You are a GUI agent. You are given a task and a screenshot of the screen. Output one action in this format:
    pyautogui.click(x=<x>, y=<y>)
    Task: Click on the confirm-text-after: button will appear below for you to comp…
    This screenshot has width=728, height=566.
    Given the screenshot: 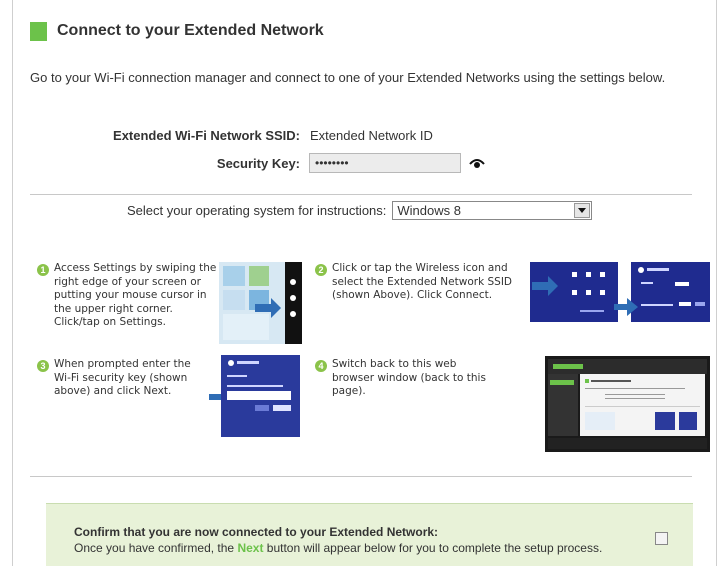 What is the action you would take?
    pyautogui.click(x=433, y=548)
    